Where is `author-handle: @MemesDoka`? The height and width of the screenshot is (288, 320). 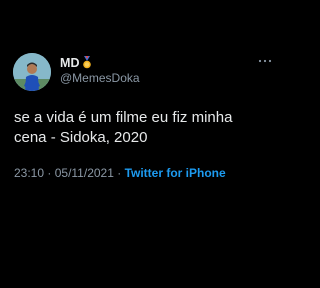
author-handle: @MemesDoka is located at coordinates (100, 78).